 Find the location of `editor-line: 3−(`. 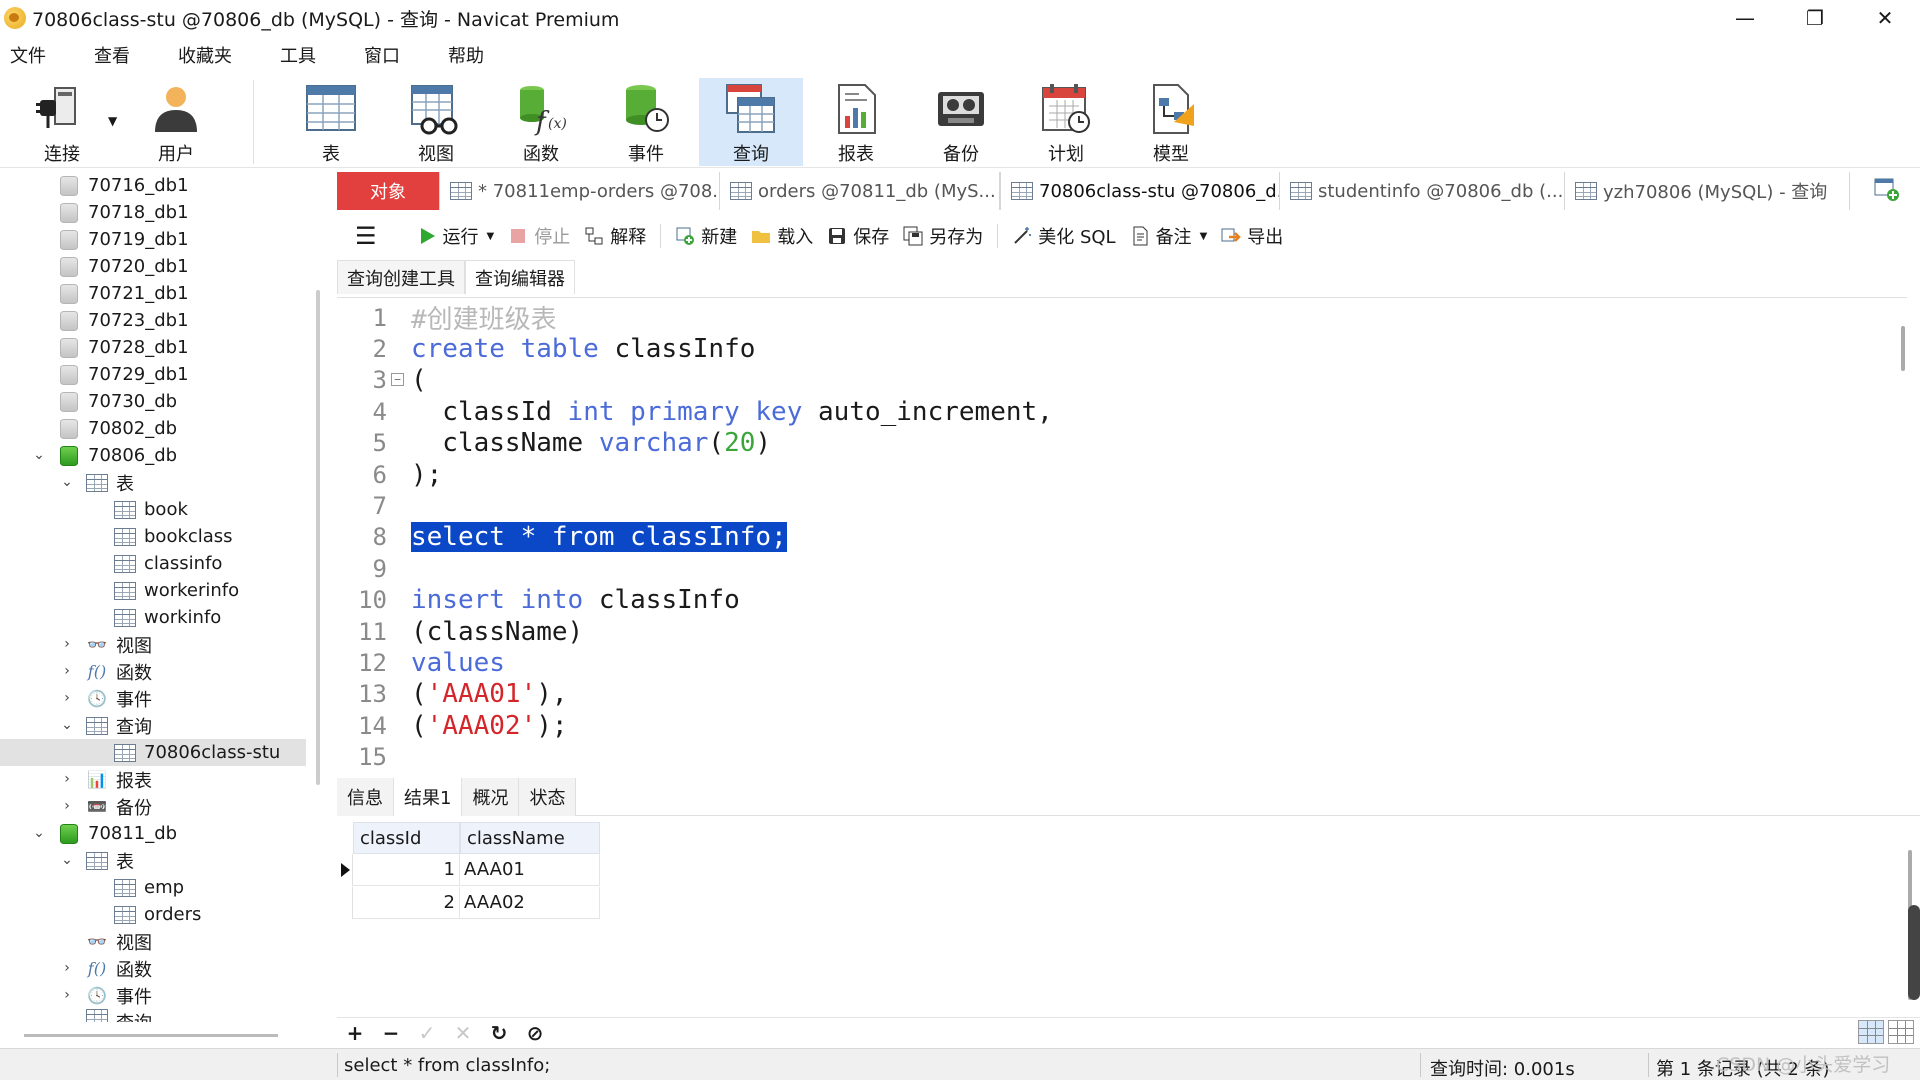

editor-line: 3−( is located at coordinates (1122, 380).